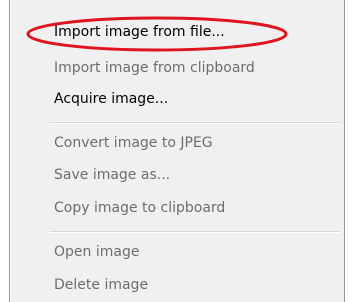  I want to click on menu-item-delete-image: Delete image, so click(101, 285).